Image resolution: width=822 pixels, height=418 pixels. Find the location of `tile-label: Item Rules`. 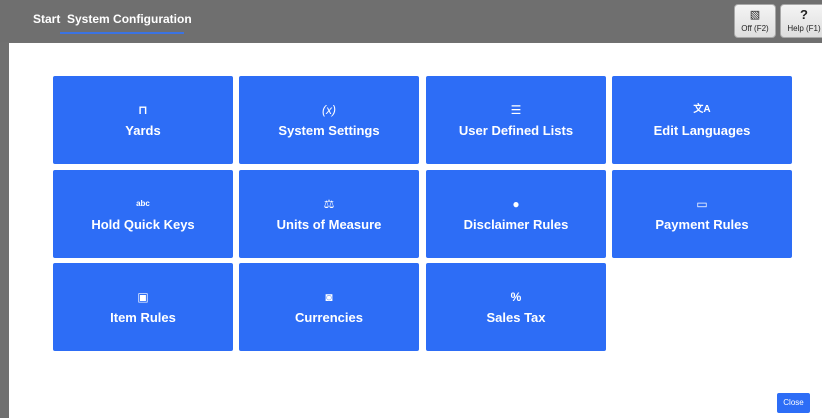

tile-label: Item Rules is located at coordinates (143, 317).